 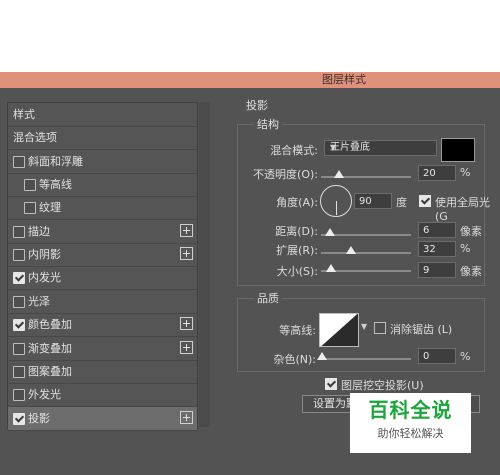 I want to click on style-list-item: 光泽, so click(x=102, y=302).